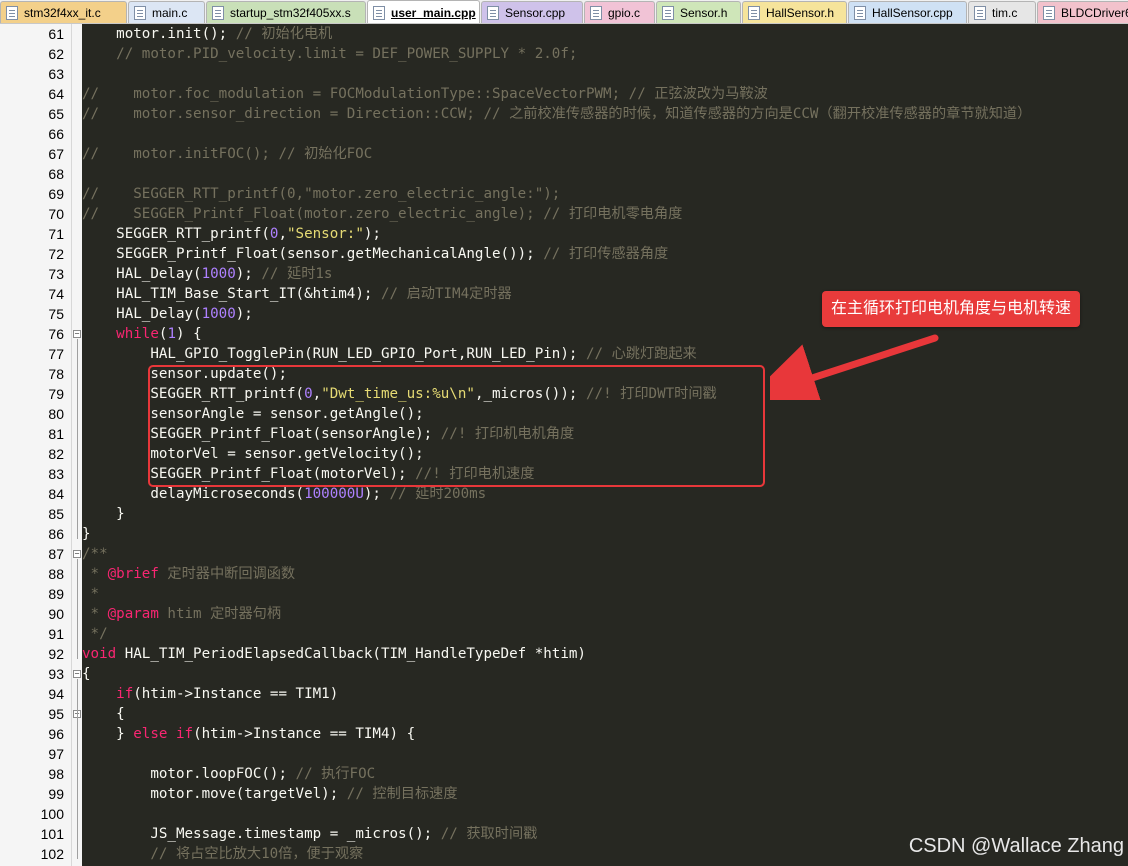 This screenshot has width=1128, height=866. Describe the element at coordinates (227, 154) in the screenshot. I see `code-text: // motor.initFOC(); // 初始化FOC` at that location.